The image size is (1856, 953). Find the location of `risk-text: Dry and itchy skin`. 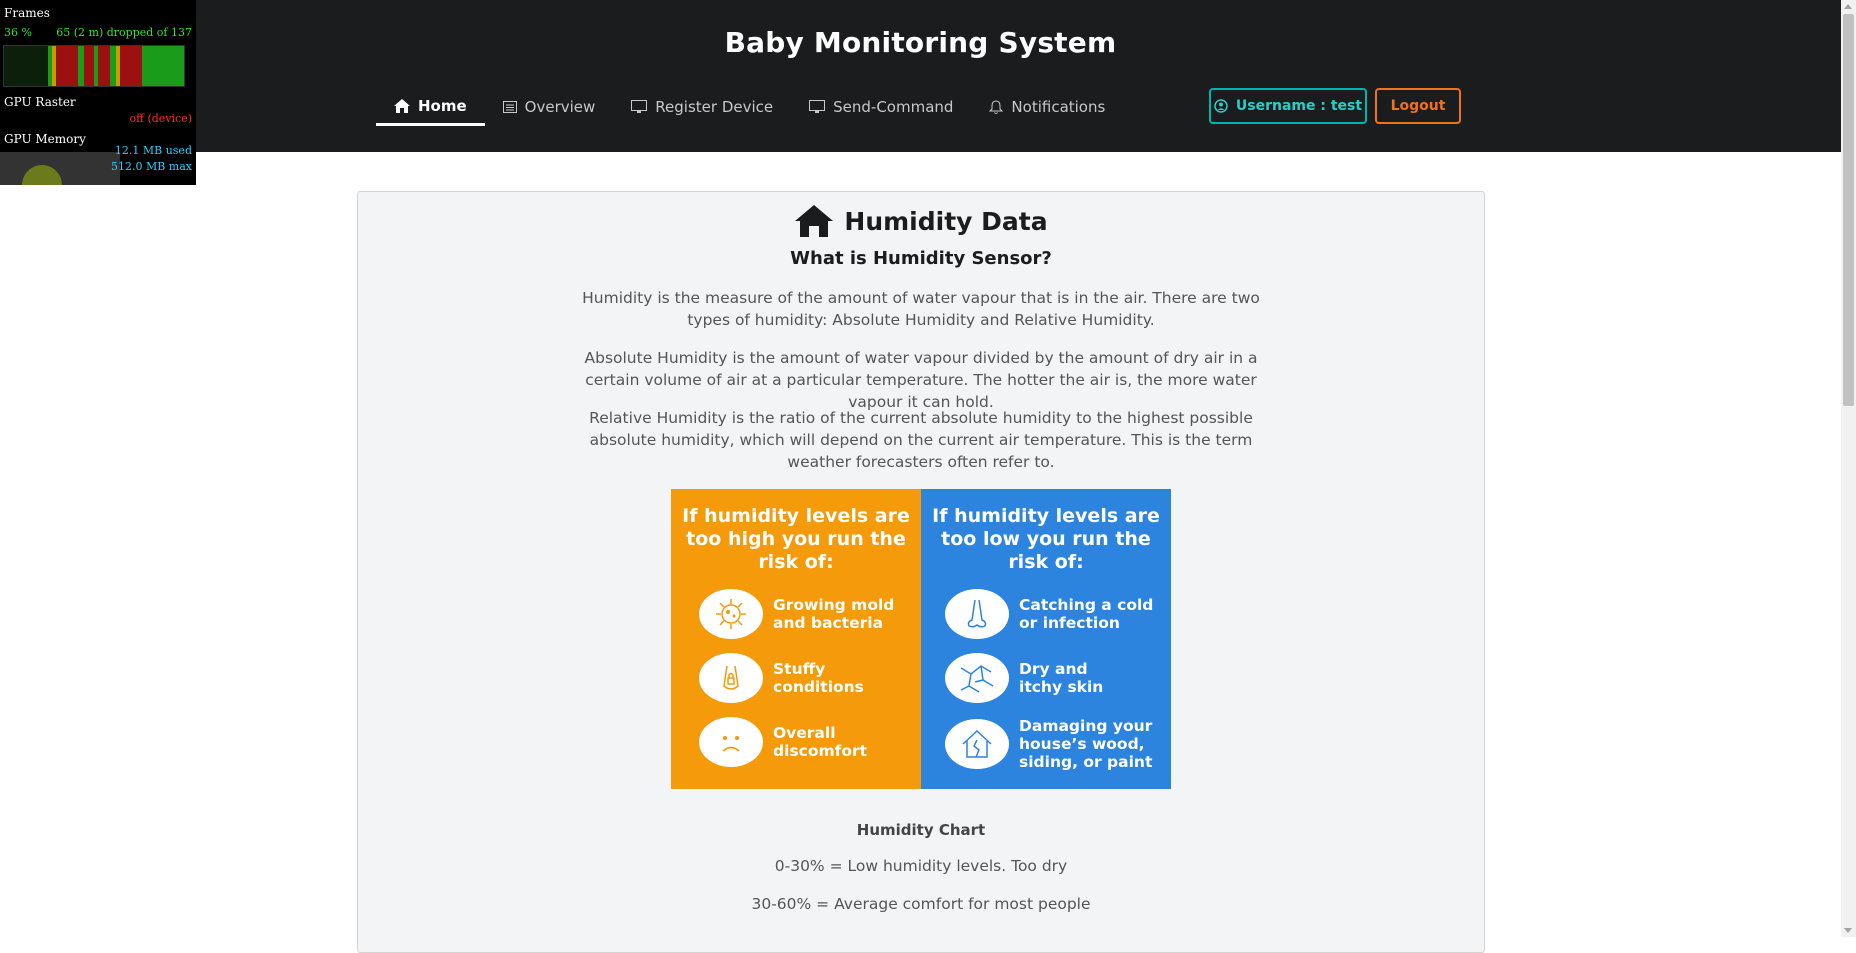

risk-text: Dry and itchy skin is located at coordinates (1061, 678).